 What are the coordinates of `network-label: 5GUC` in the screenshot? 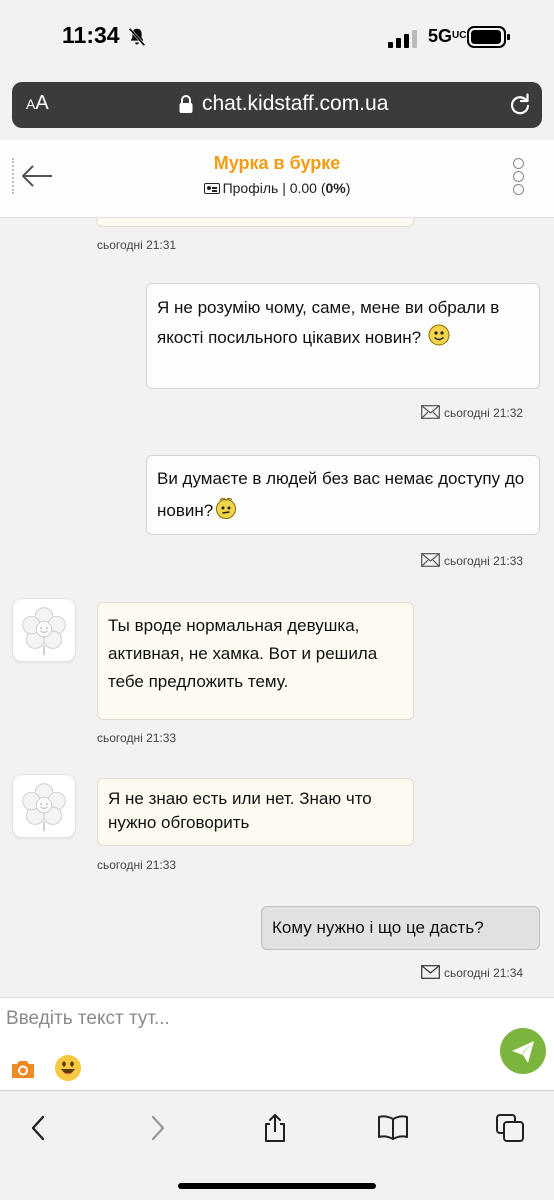 It's located at (447, 36).